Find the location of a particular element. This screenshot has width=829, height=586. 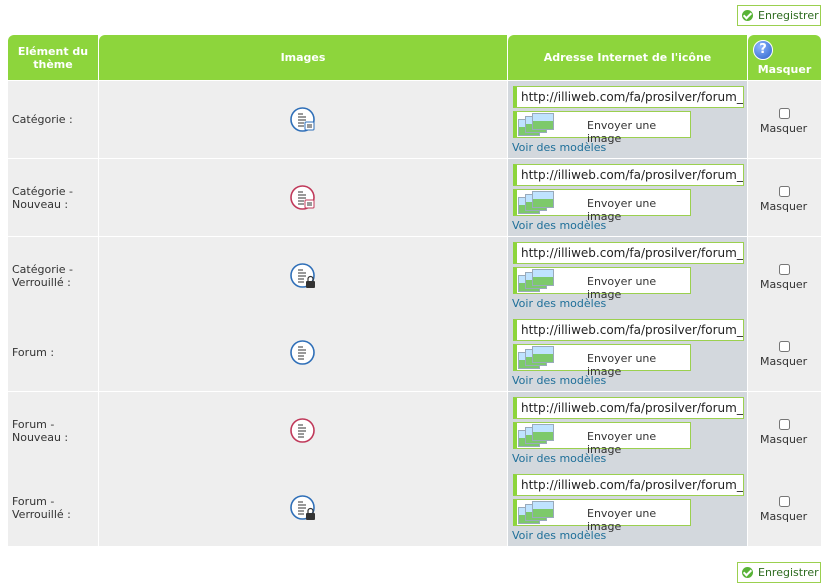

row-label: Catégorie - Verrouillé : is located at coordinates (53, 275).